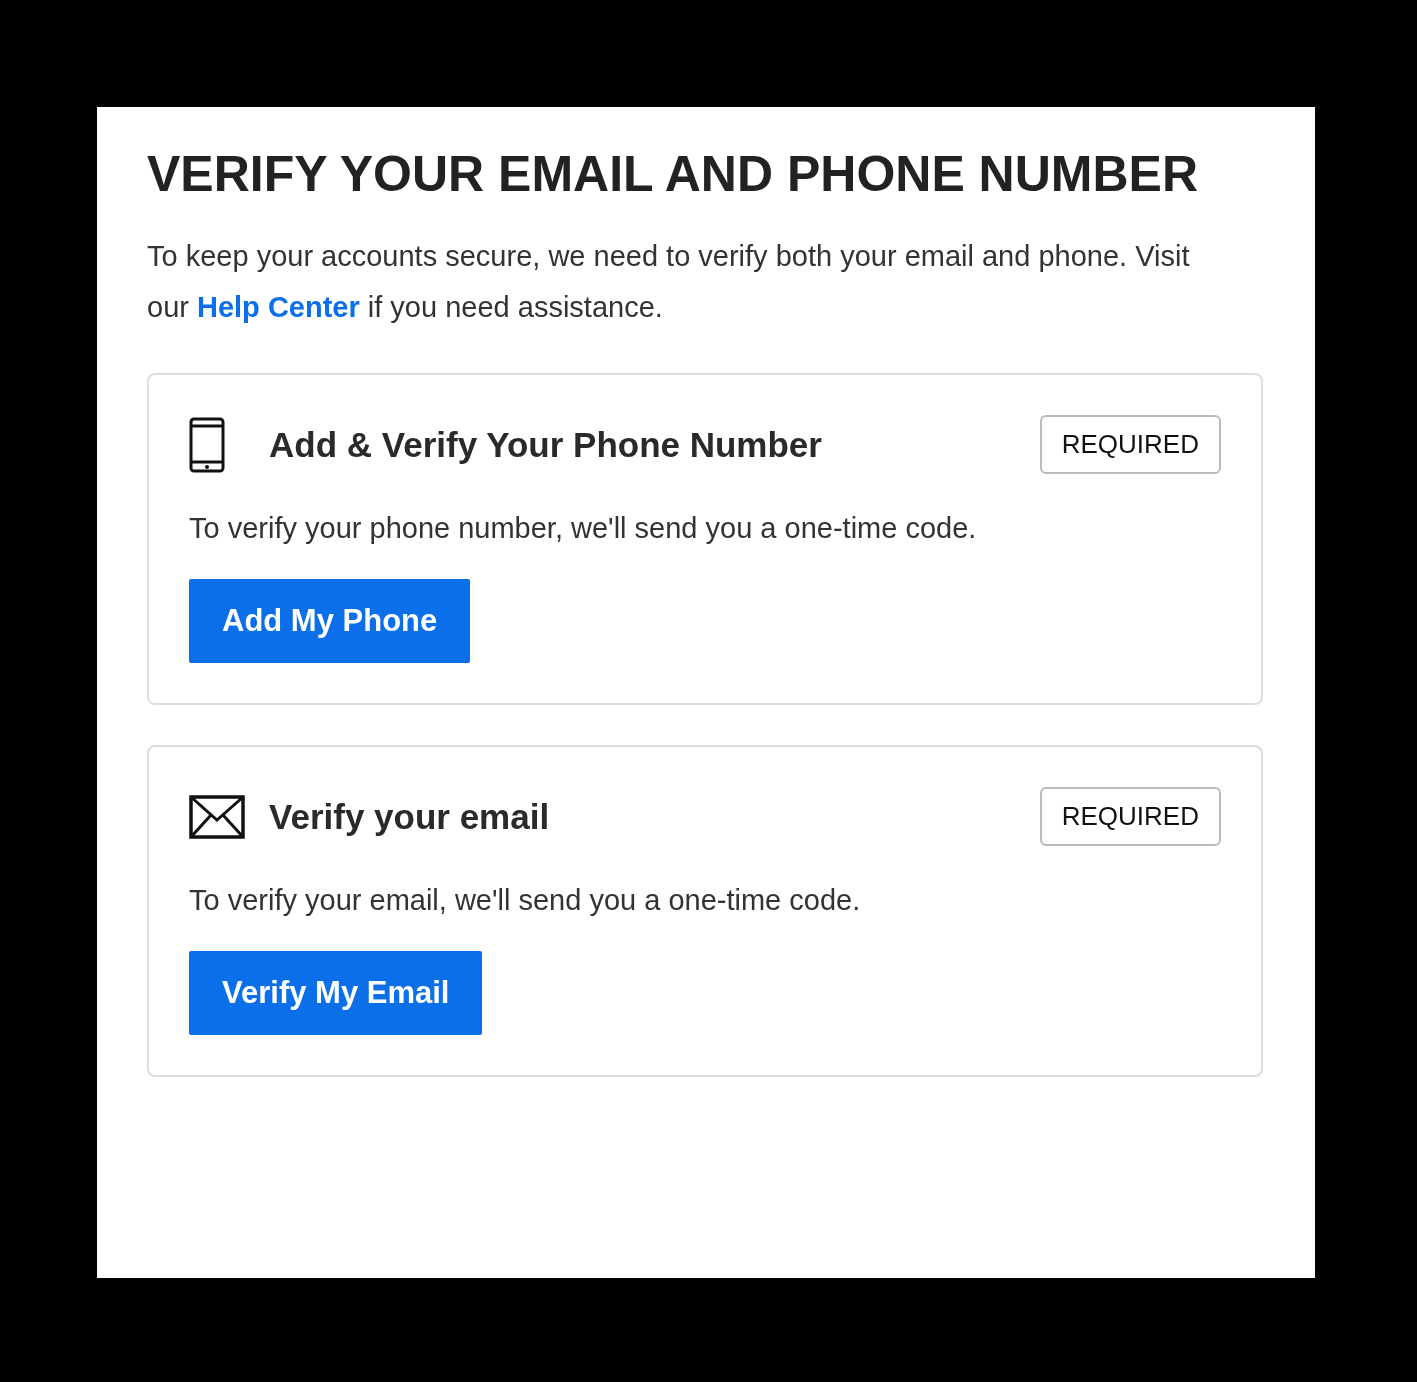 This screenshot has height=1382, width=1417. Describe the element at coordinates (330, 621) in the screenshot. I see `add-phone-button: Add My Phone` at that location.